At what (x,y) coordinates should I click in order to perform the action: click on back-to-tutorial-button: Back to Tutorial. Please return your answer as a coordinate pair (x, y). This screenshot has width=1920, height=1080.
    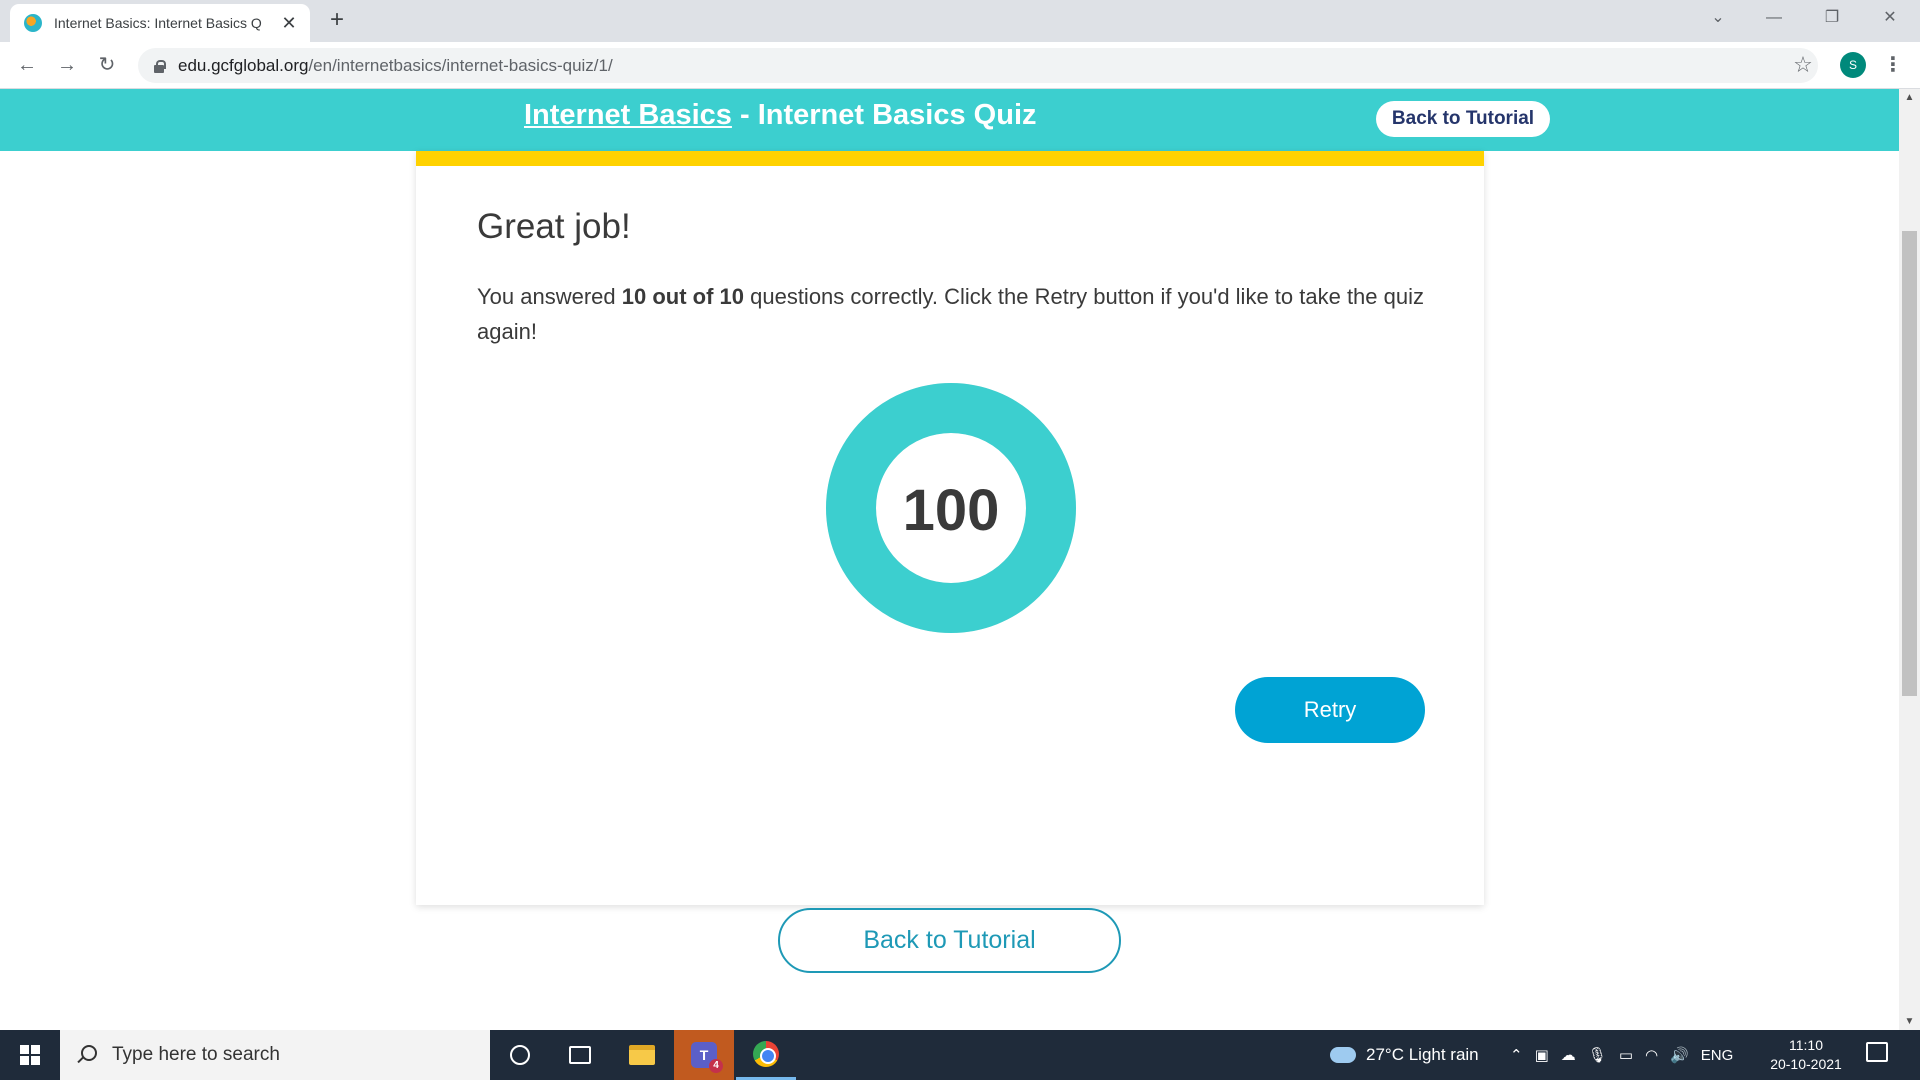
    Looking at the image, I should click on (949, 940).